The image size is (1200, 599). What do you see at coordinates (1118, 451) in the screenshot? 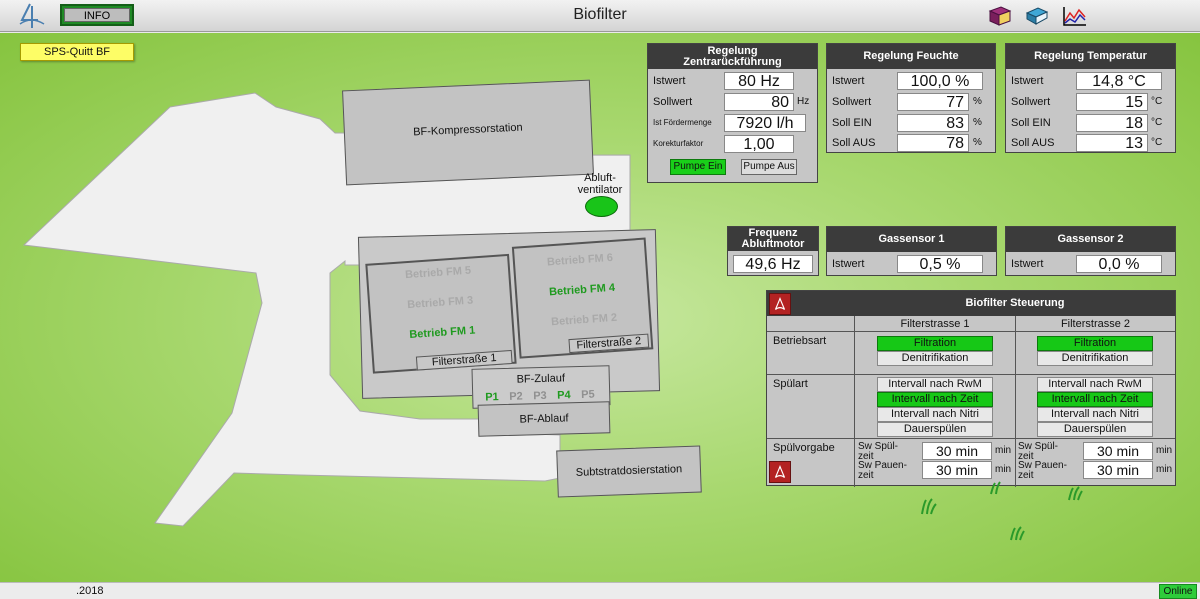
I see `fs2-spuelzeit-input: 30 min` at bounding box center [1118, 451].